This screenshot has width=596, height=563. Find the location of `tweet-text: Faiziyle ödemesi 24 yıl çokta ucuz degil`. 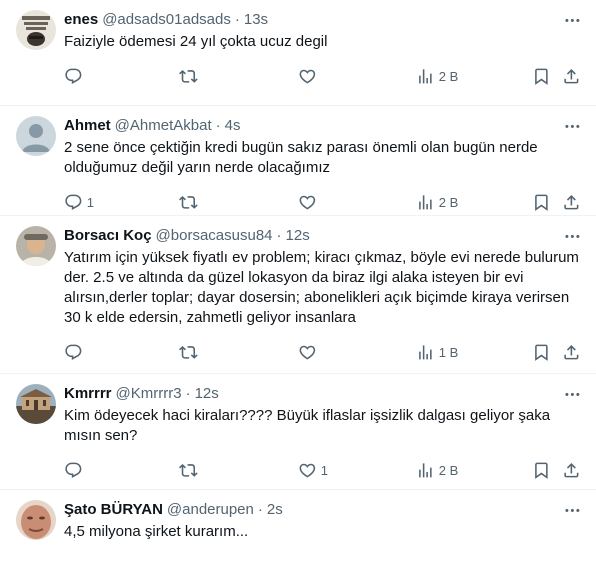

tweet-text: Faiziyle ödemesi 24 yıl çokta ucuz degil is located at coordinates (196, 41).